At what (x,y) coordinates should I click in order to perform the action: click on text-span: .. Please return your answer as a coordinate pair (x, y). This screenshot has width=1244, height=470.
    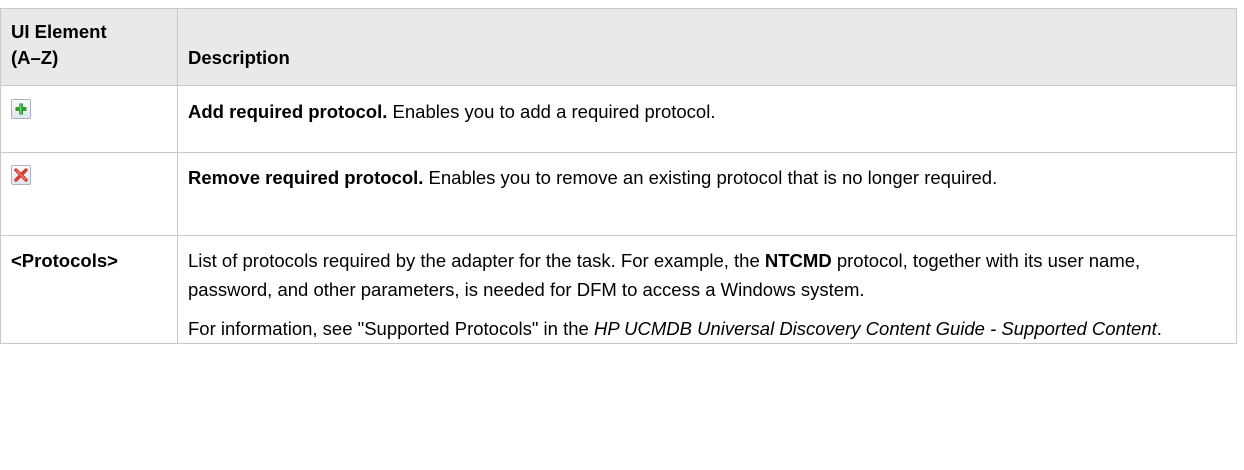
    Looking at the image, I should click on (1159, 328).